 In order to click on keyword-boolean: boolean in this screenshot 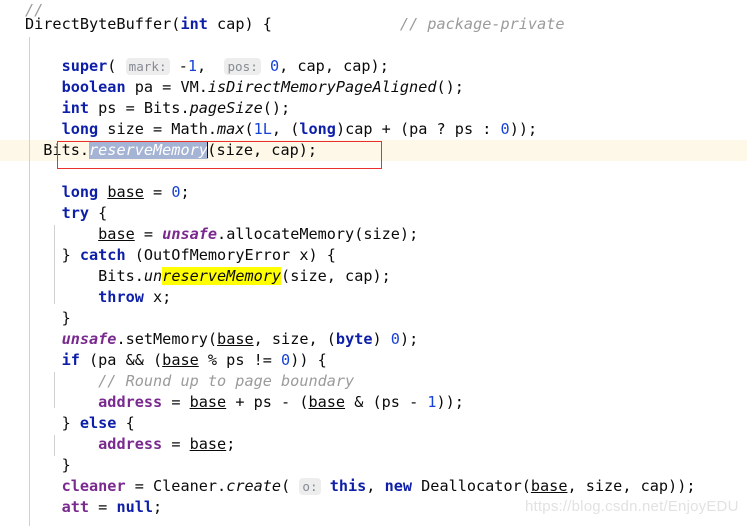, I will do `click(93, 87)`.